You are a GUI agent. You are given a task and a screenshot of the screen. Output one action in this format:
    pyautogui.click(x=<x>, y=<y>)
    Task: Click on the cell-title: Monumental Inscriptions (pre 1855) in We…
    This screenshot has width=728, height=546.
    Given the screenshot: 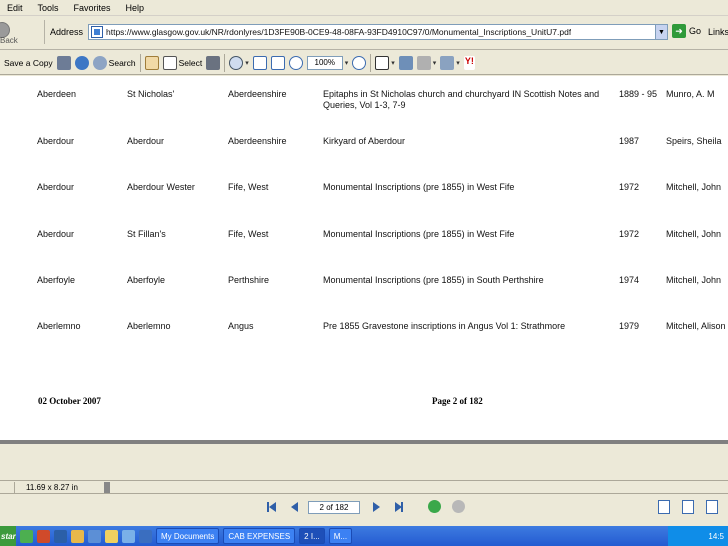 What is the action you would take?
    pyautogui.click(x=419, y=234)
    